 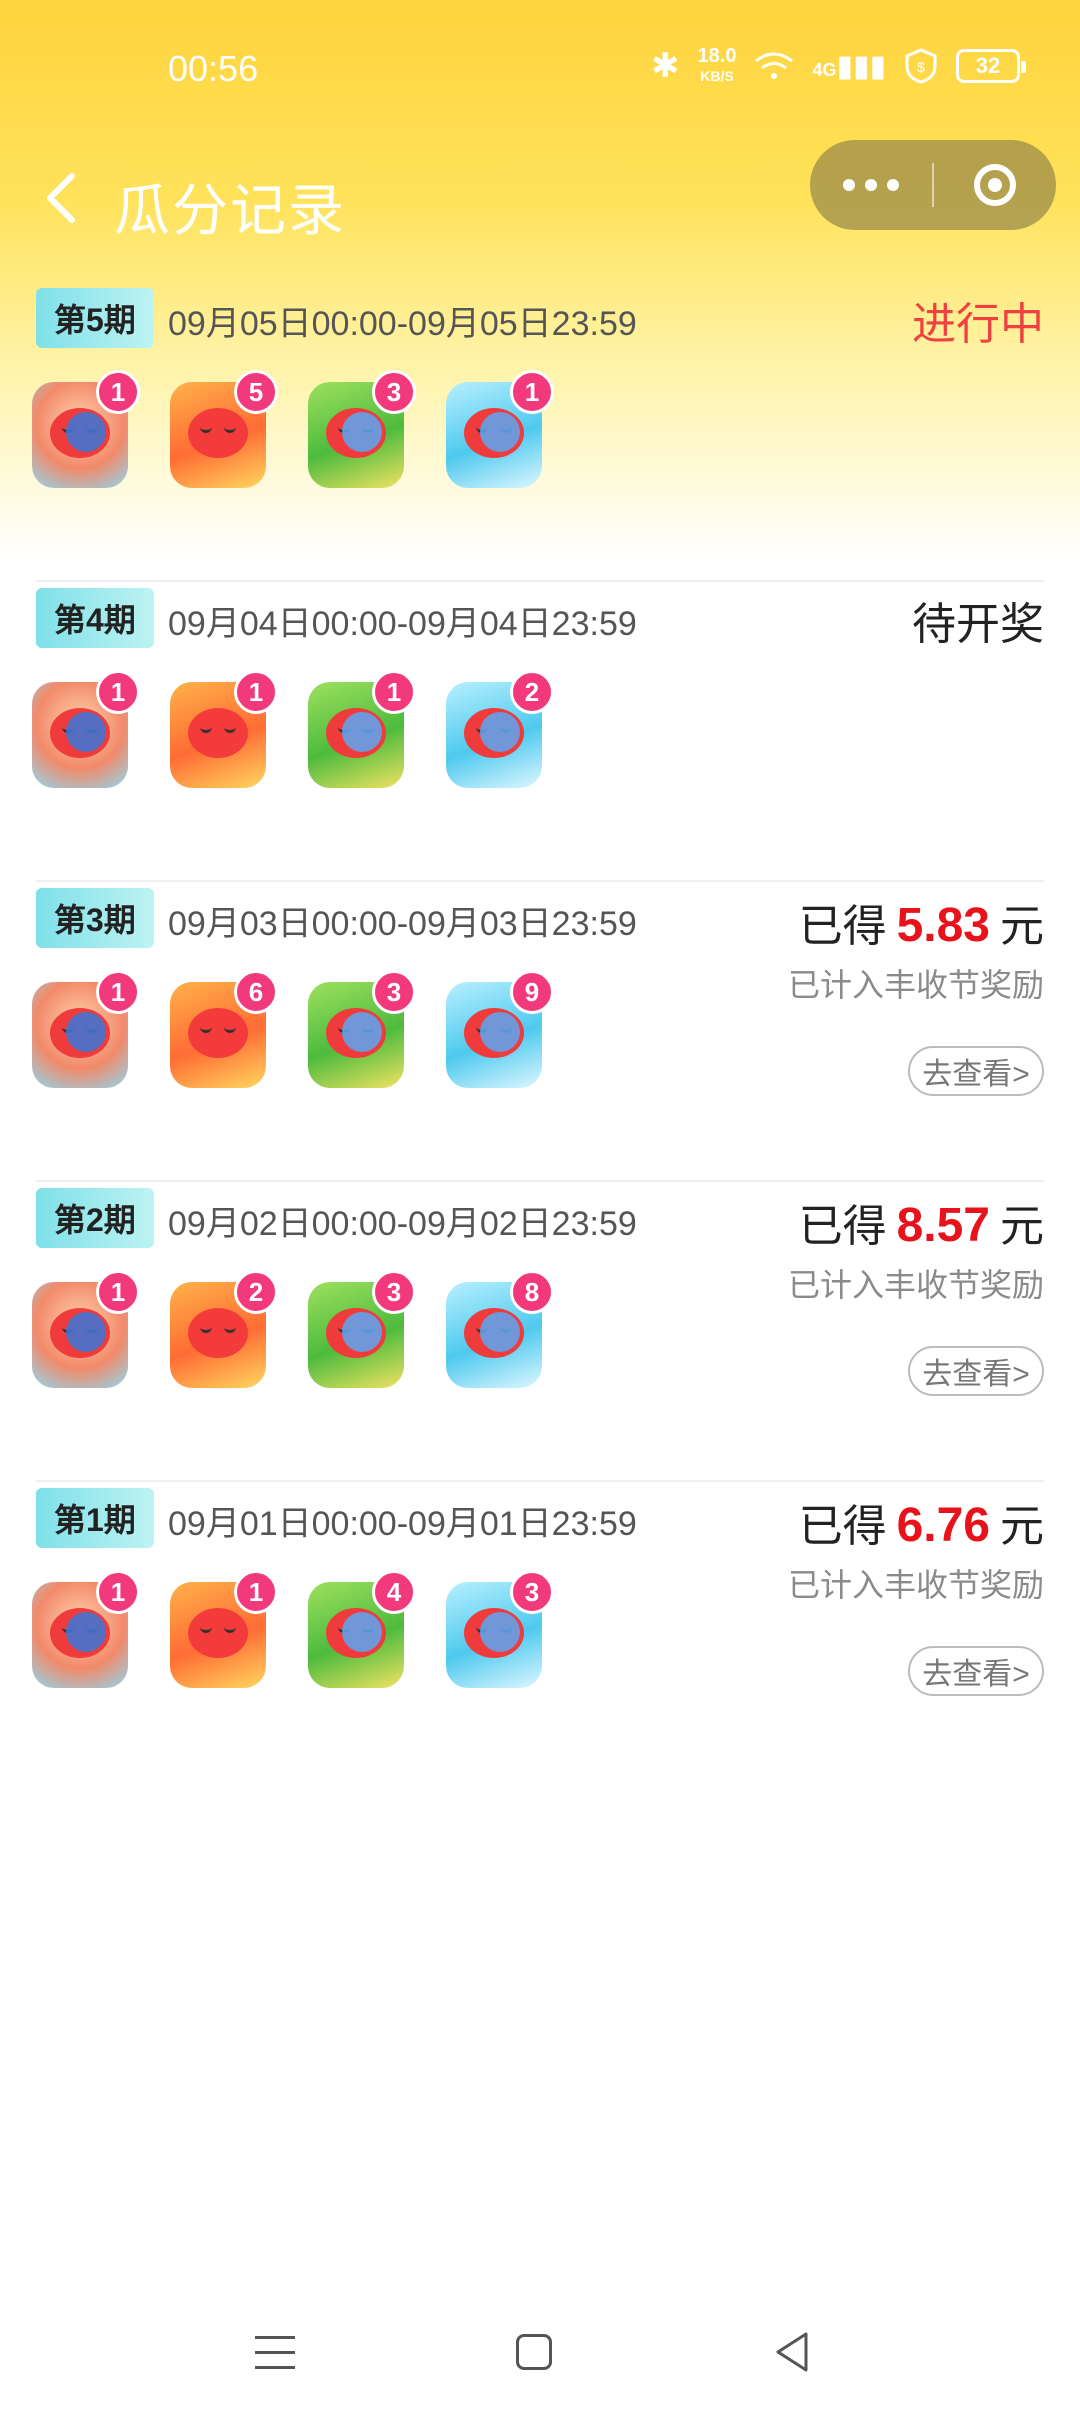 I want to click on record-item: 第5期 09月05日00:00-09月05日23:59 进行中 1 5 3 1, so click(x=540, y=432).